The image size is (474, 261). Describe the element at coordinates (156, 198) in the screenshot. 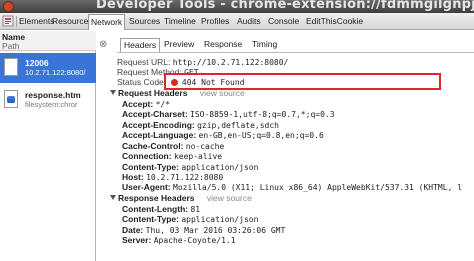

I see `response-headers-title: Response Headers` at that location.